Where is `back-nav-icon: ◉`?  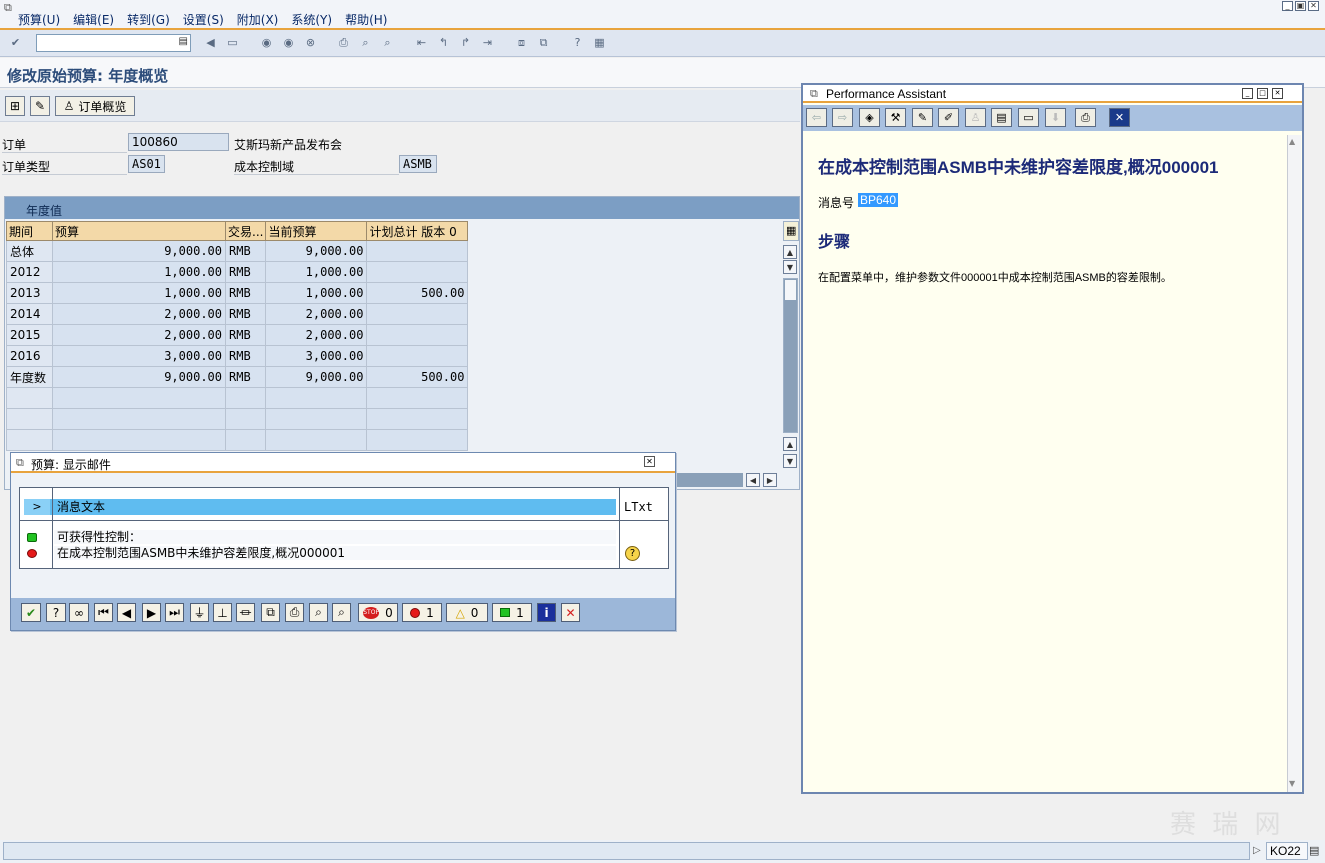 back-nav-icon: ◉ is located at coordinates (266, 42).